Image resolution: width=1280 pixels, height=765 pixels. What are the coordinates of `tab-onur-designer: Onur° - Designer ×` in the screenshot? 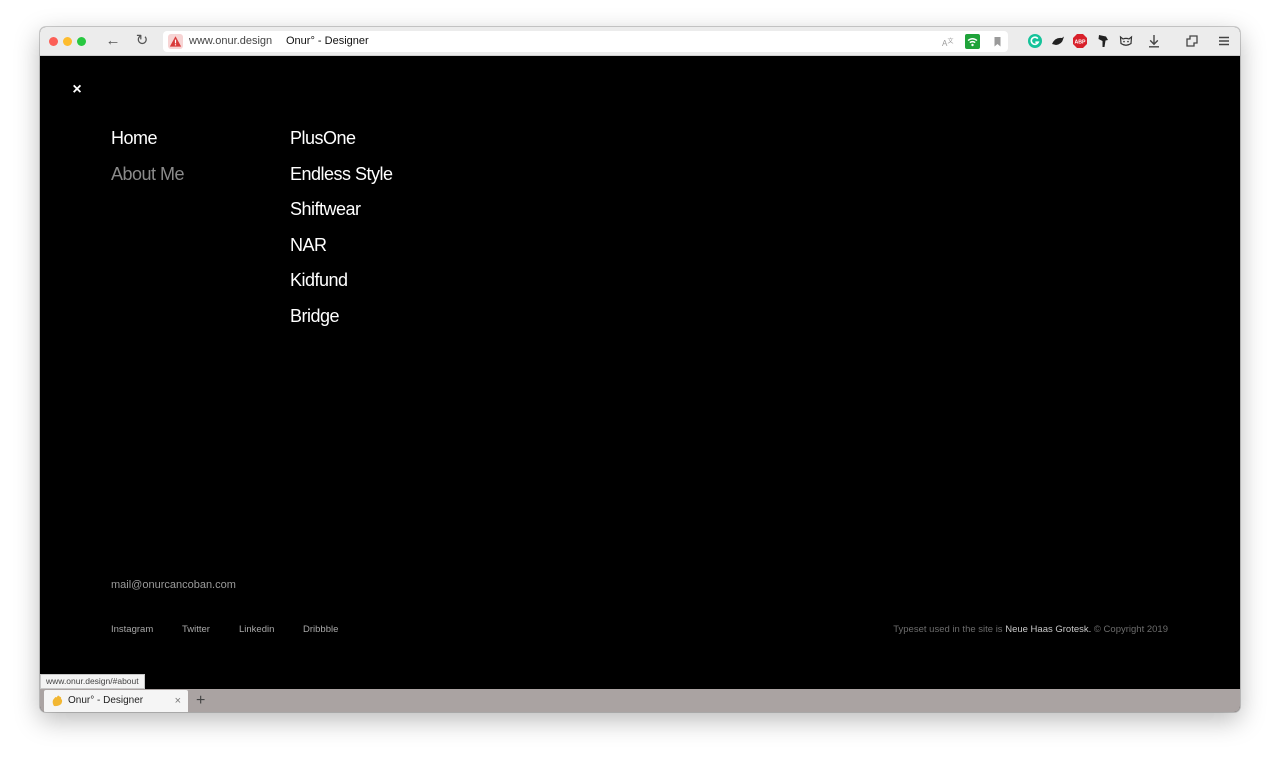 It's located at (116, 701).